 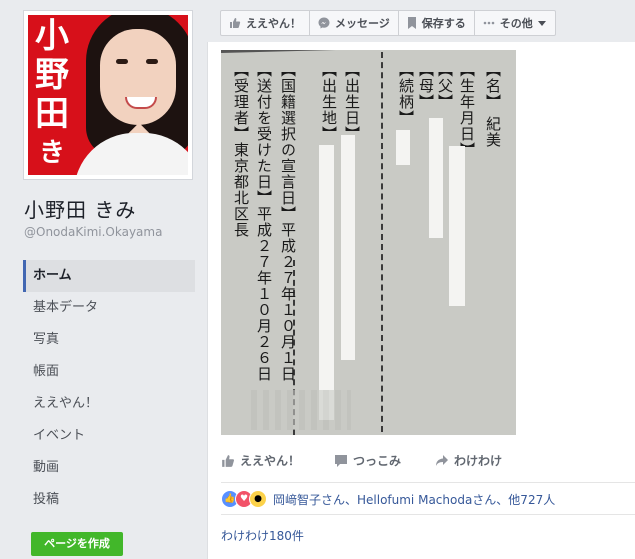 What do you see at coordinates (406, 94) in the screenshot?
I see `doc-relation-field: 【続柄】` at bounding box center [406, 94].